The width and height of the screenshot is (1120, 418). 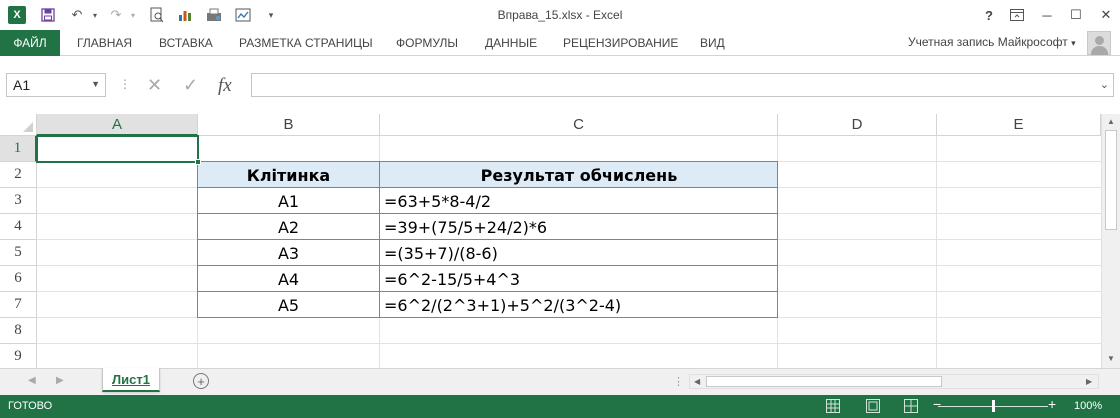 I want to click on horizontal-scrollbar: ◀ ▶, so click(x=894, y=381).